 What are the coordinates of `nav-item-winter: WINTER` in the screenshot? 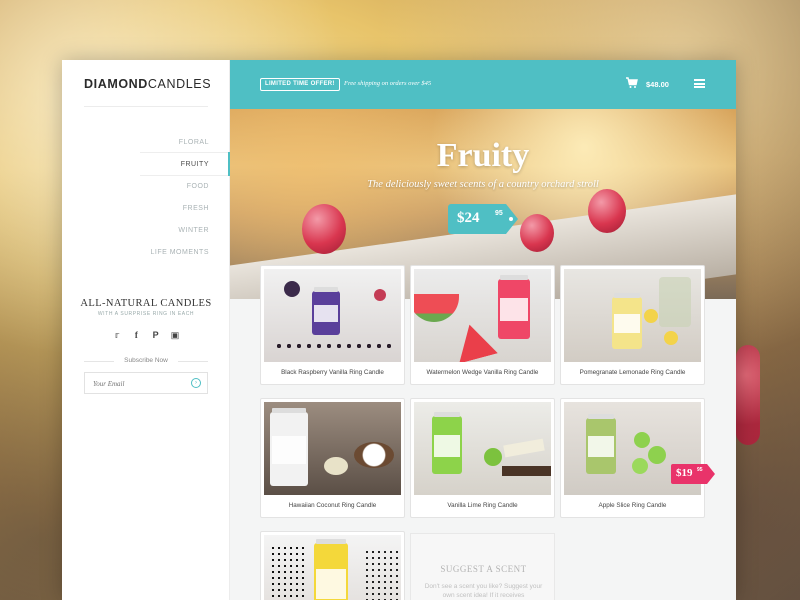 It's located at (179, 237).